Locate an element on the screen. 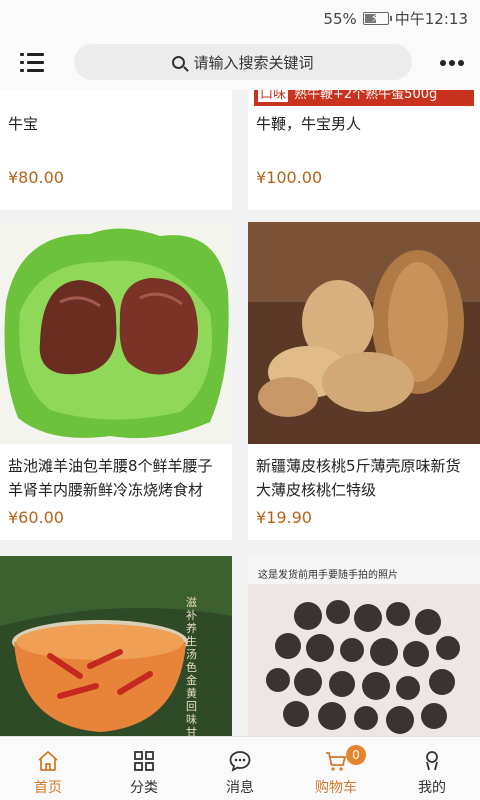 The image size is (480, 800). tab-label: 首页 is located at coordinates (48, 788).